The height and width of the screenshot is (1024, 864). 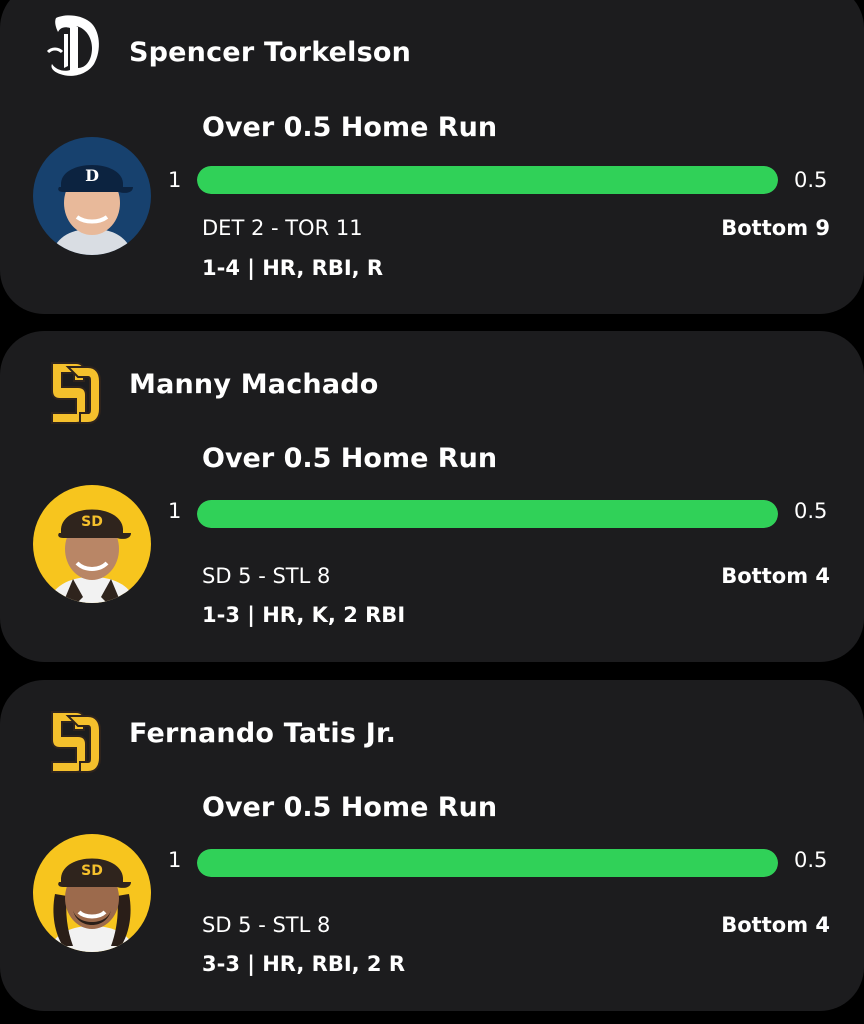 I want to click on svg-text: D, so click(x=92, y=175).